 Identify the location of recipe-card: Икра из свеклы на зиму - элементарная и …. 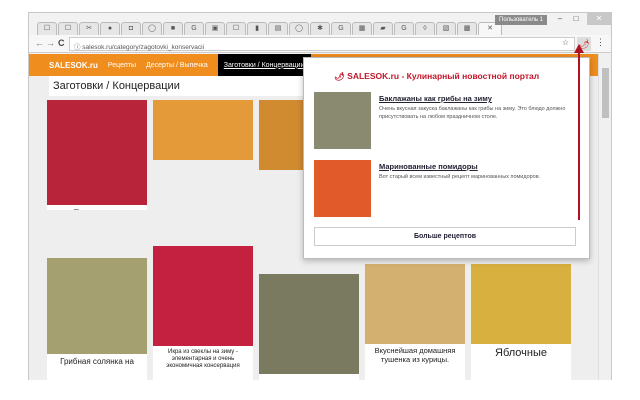
(203, 313).